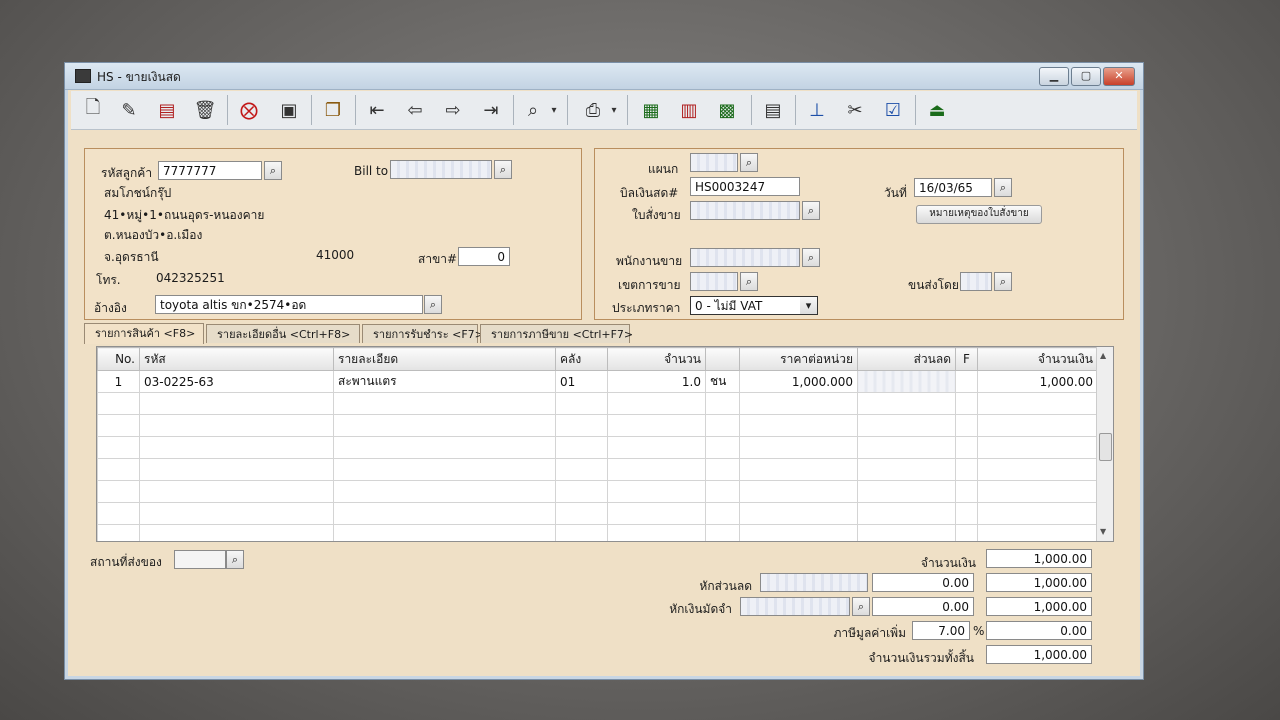 Image resolution: width=1280 pixels, height=720 pixels. Describe the element at coordinates (976, 281) in the screenshot. I see `shipping-input` at that location.